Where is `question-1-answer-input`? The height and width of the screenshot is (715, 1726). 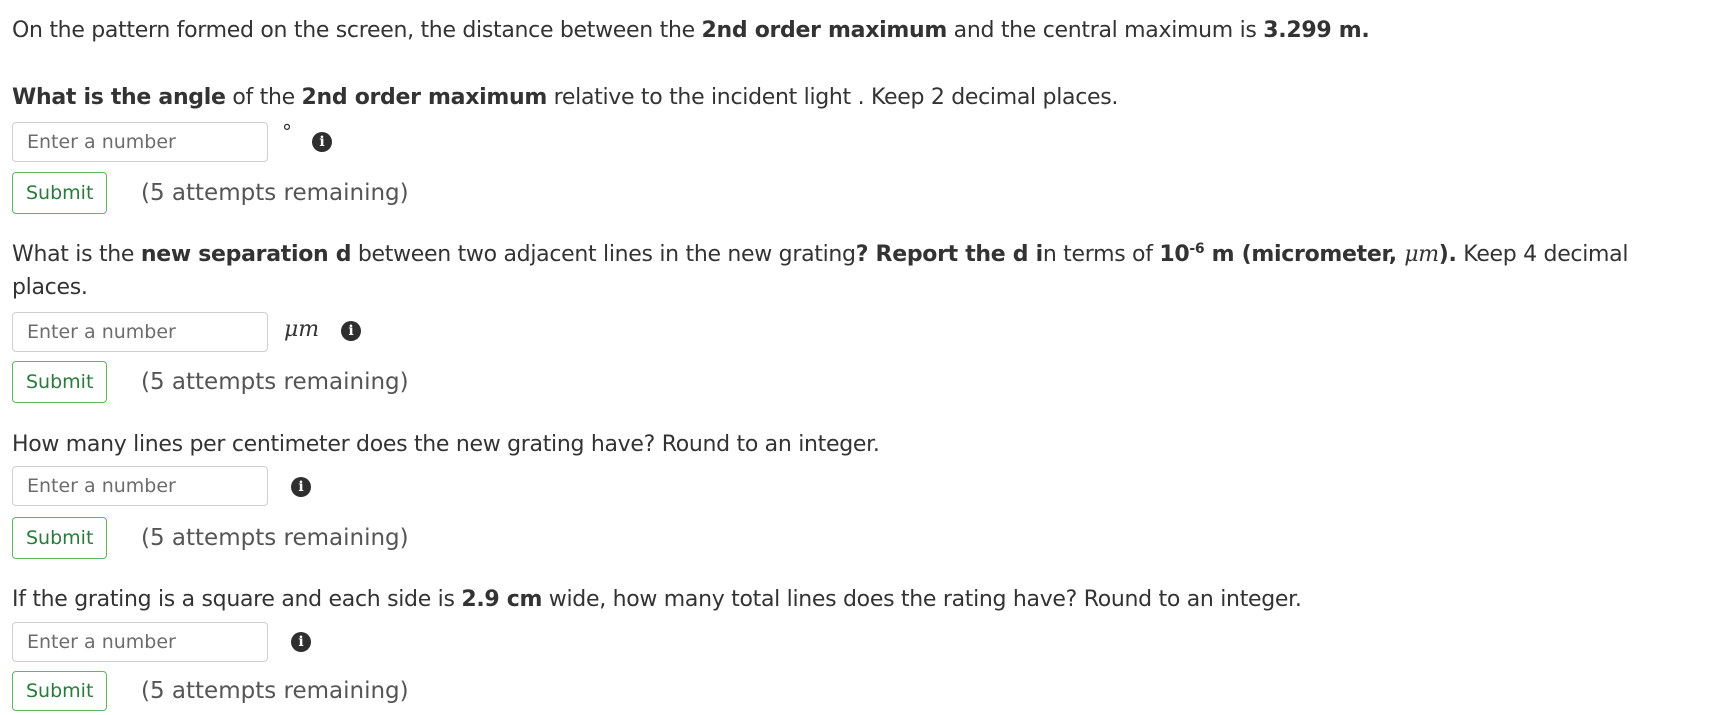
question-1-answer-input is located at coordinates (140, 142).